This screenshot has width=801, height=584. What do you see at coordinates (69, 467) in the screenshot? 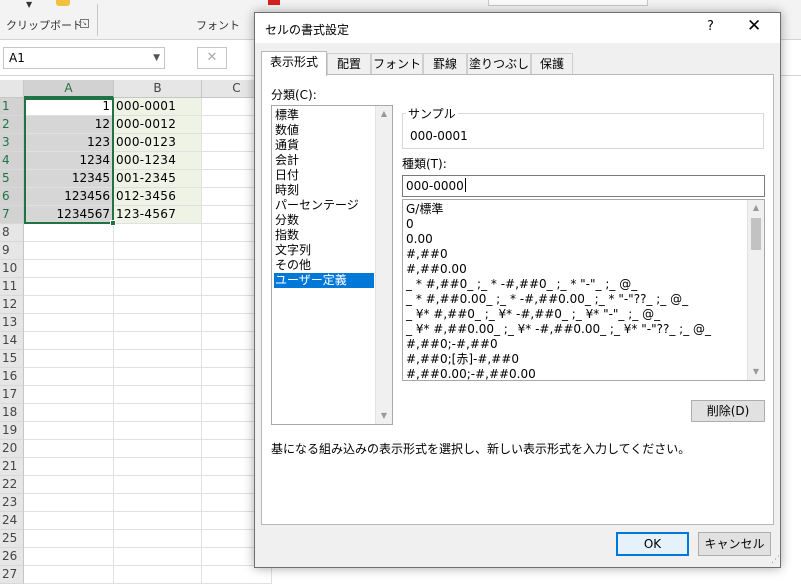
I see `cell-a21` at bounding box center [69, 467].